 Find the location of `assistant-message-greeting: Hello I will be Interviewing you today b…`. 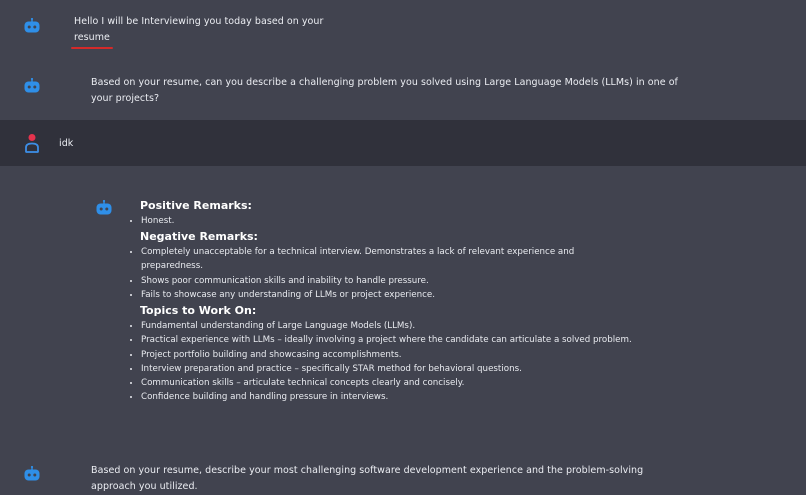

assistant-message-greeting: Hello I will be Interviewing you today b… is located at coordinates (403, 30).